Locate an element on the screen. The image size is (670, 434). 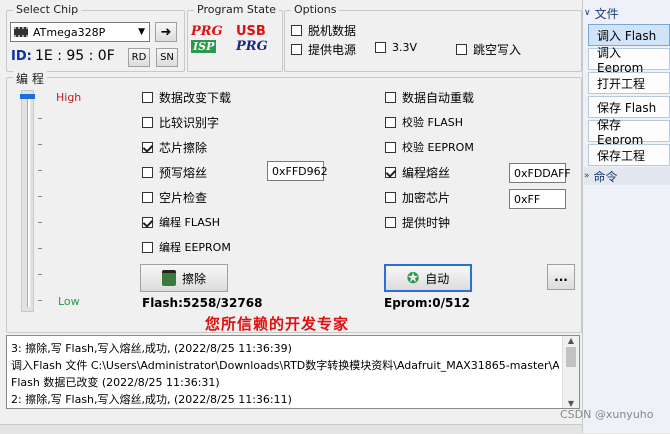
prog-opt-3-label: 芯片擦除 is located at coordinates (183, 148).